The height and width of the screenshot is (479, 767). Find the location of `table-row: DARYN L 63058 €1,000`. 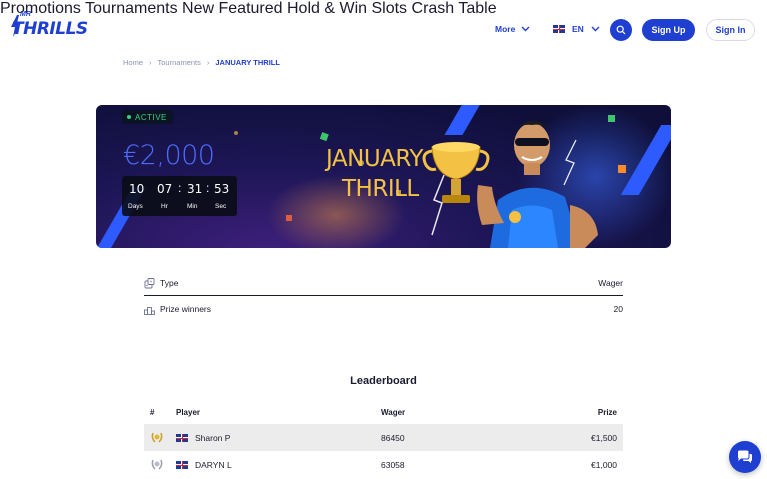

table-row: DARYN L 63058 €1,000 is located at coordinates (383, 464).